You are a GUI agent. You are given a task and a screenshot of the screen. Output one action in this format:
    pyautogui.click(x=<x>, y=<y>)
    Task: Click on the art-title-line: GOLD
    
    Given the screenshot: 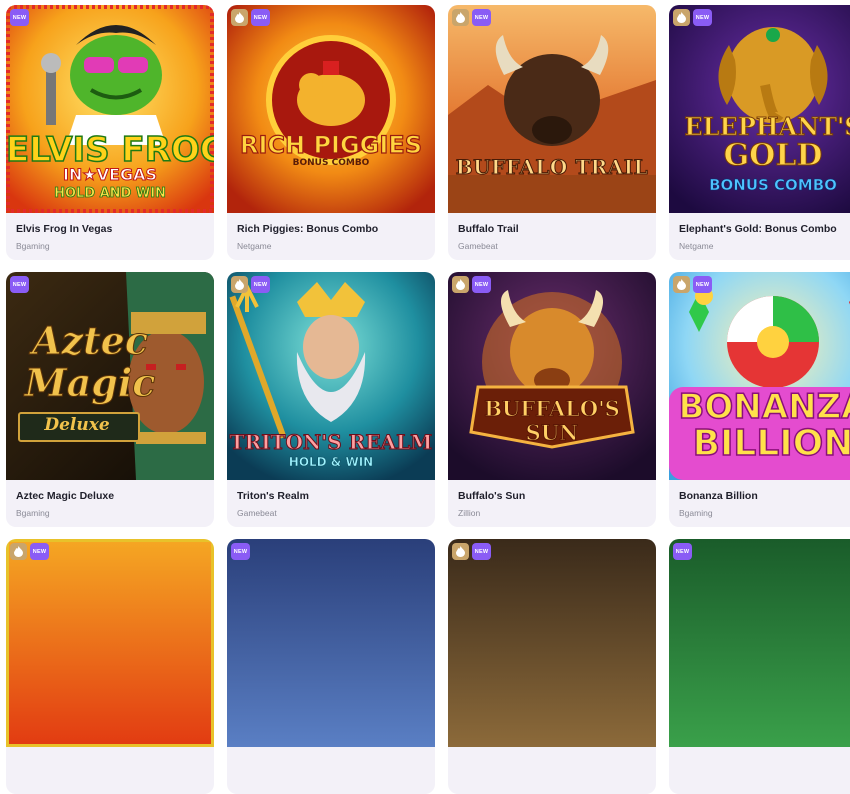 What is the action you would take?
    pyautogui.click(x=773, y=155)
    